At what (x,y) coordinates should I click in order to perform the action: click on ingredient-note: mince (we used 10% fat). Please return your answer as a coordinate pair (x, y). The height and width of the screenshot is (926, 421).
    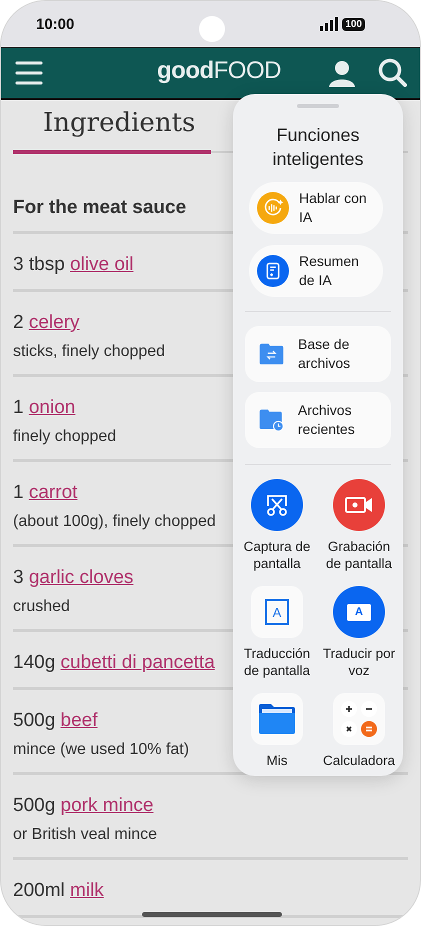
    Looking at the image, I should click on (101, 750).